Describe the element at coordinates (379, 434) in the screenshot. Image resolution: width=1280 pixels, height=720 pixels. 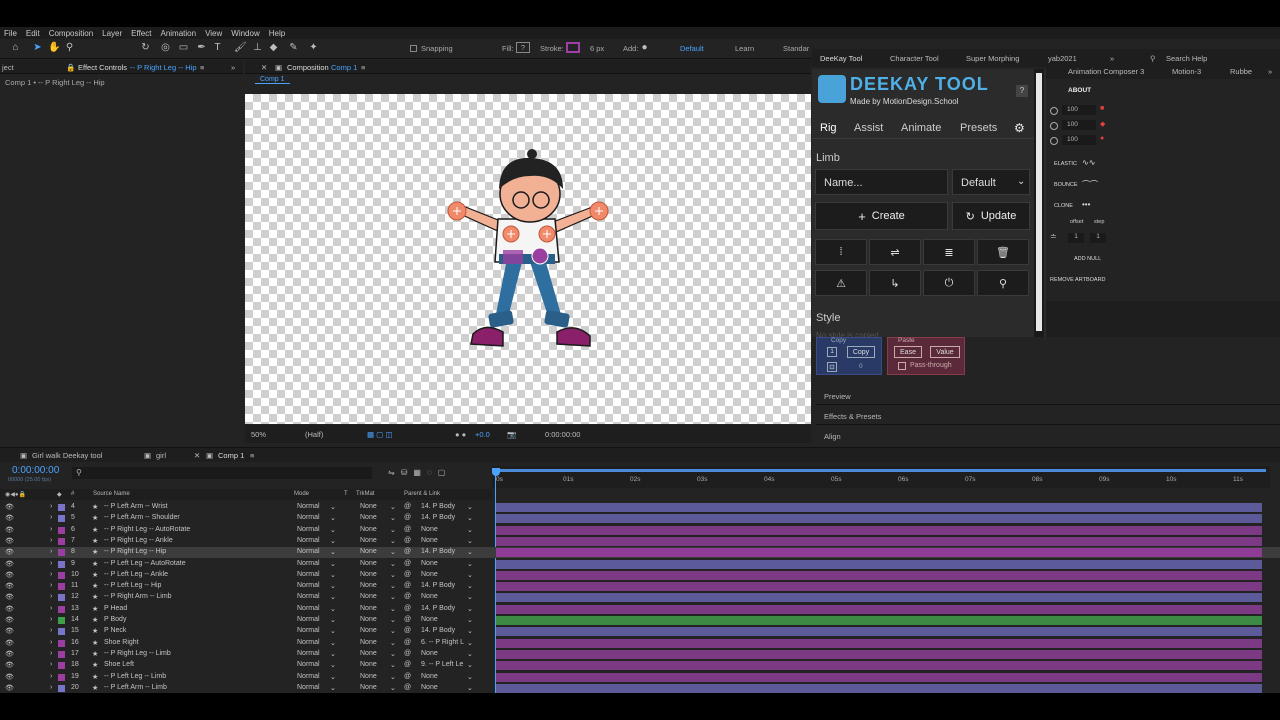
I see `grid-icon: ▦ ▢ ◫` at that location.